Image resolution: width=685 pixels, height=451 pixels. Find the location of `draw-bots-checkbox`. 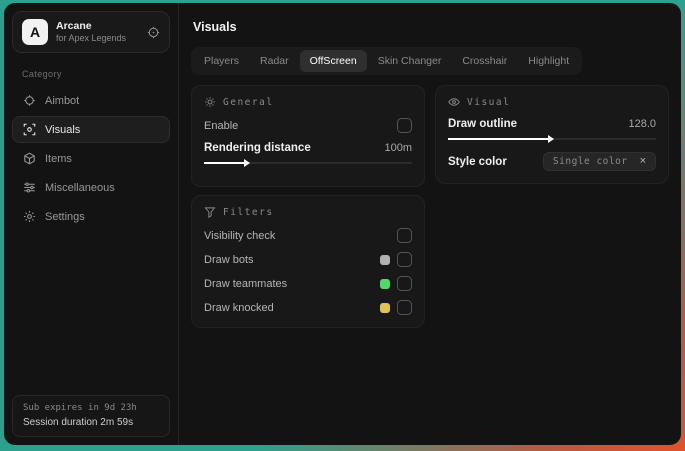

draw-bots-checkbox is located at coordinates (404, 259).